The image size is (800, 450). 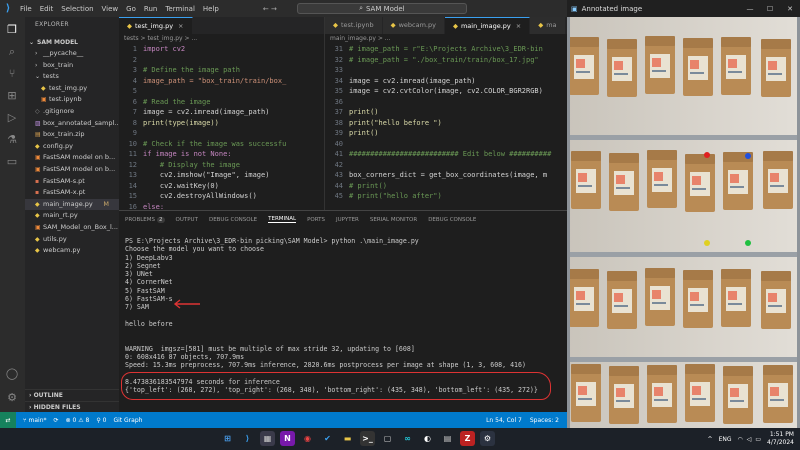 What do you see at coordinates (145, 219) in the screenshot?
I see `panel-tab: PROBLEMS 2` at bounding box center [145, 219].